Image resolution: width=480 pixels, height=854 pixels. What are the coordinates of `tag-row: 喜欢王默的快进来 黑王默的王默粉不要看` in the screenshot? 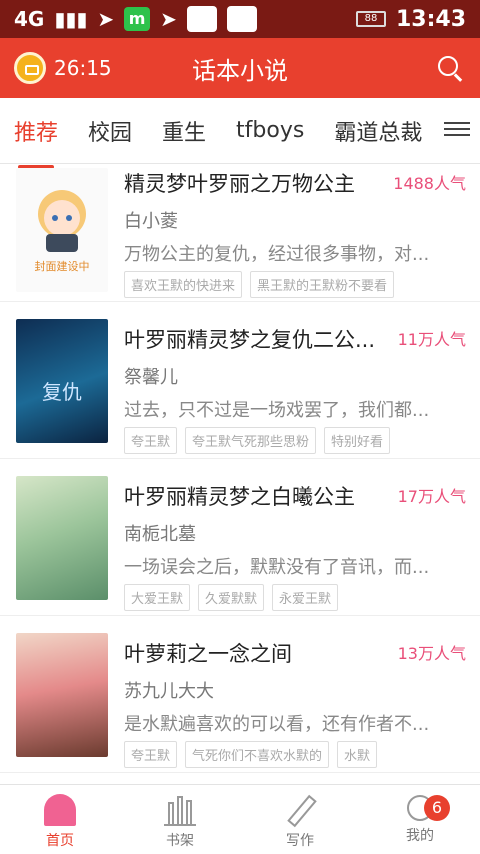 It's located at (295, 284).